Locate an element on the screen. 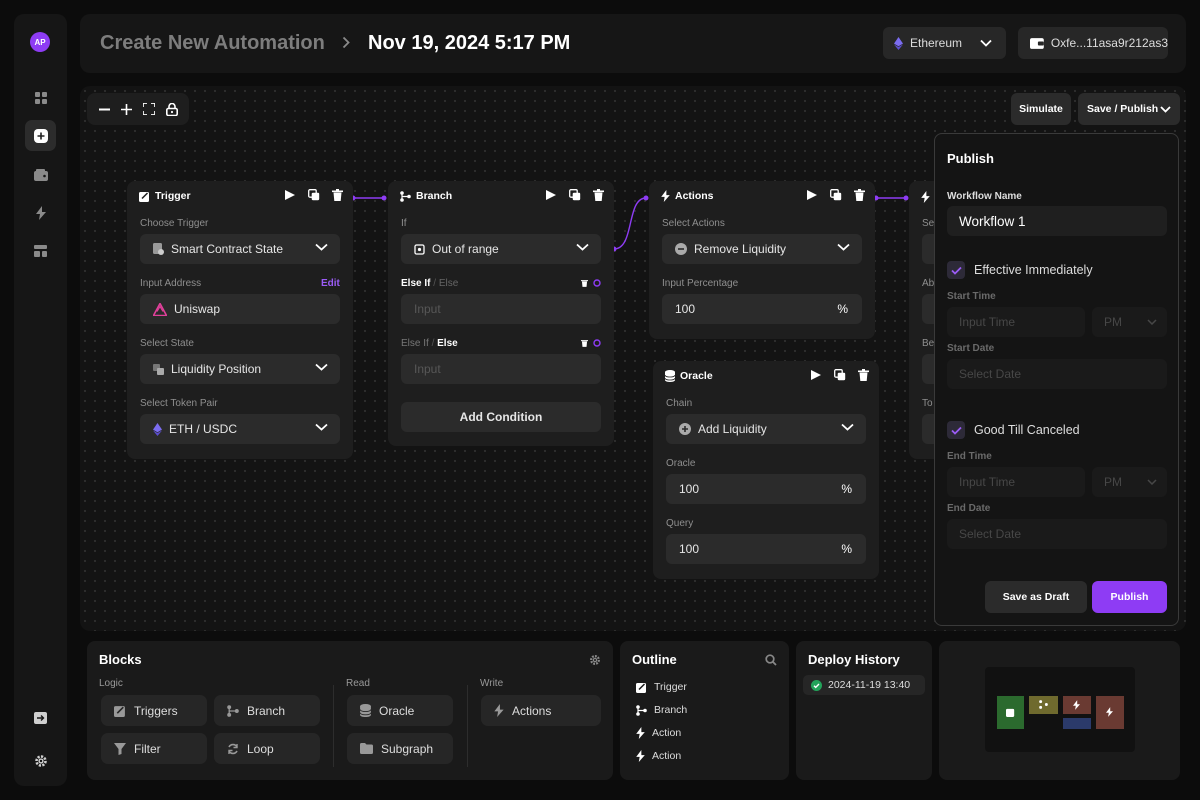 The width and height of the screenshot is (1200, 800). search-icon is located at coordinates (771, 660).